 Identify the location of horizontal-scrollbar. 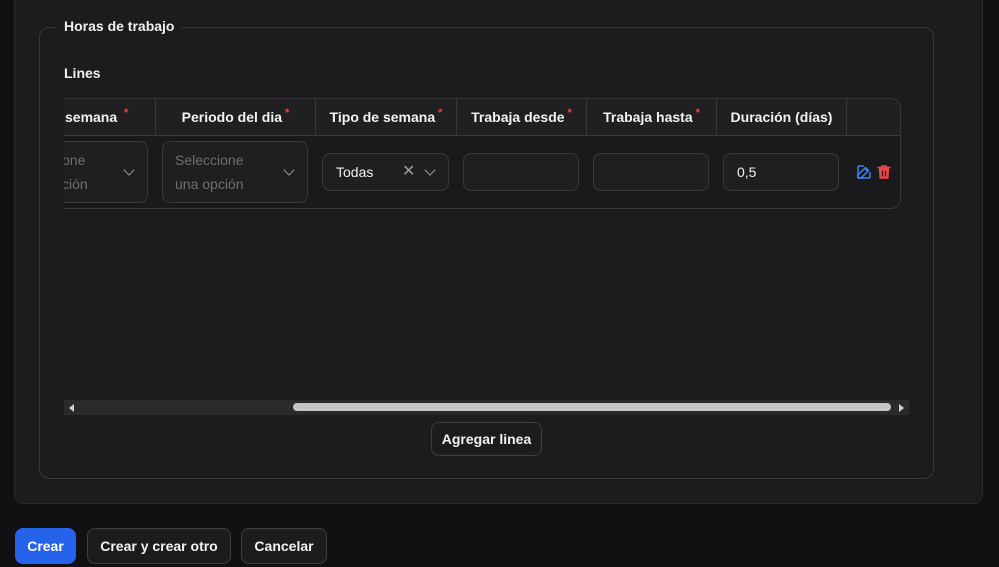
(486, 407).